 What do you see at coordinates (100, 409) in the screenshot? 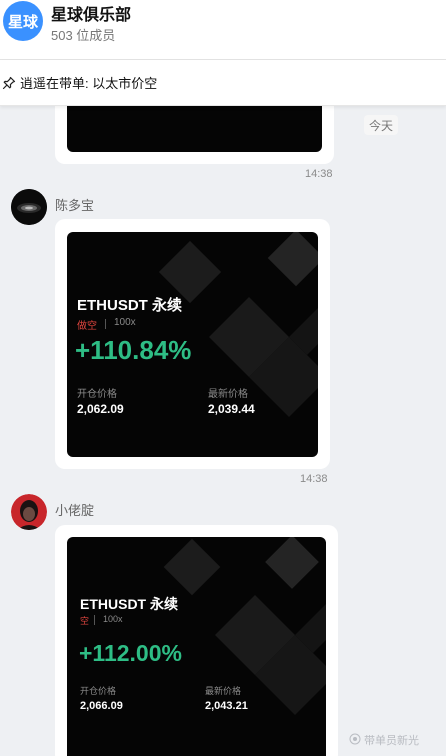
I see `entry-price: 2,062.09` at bounding box center [100, 409].